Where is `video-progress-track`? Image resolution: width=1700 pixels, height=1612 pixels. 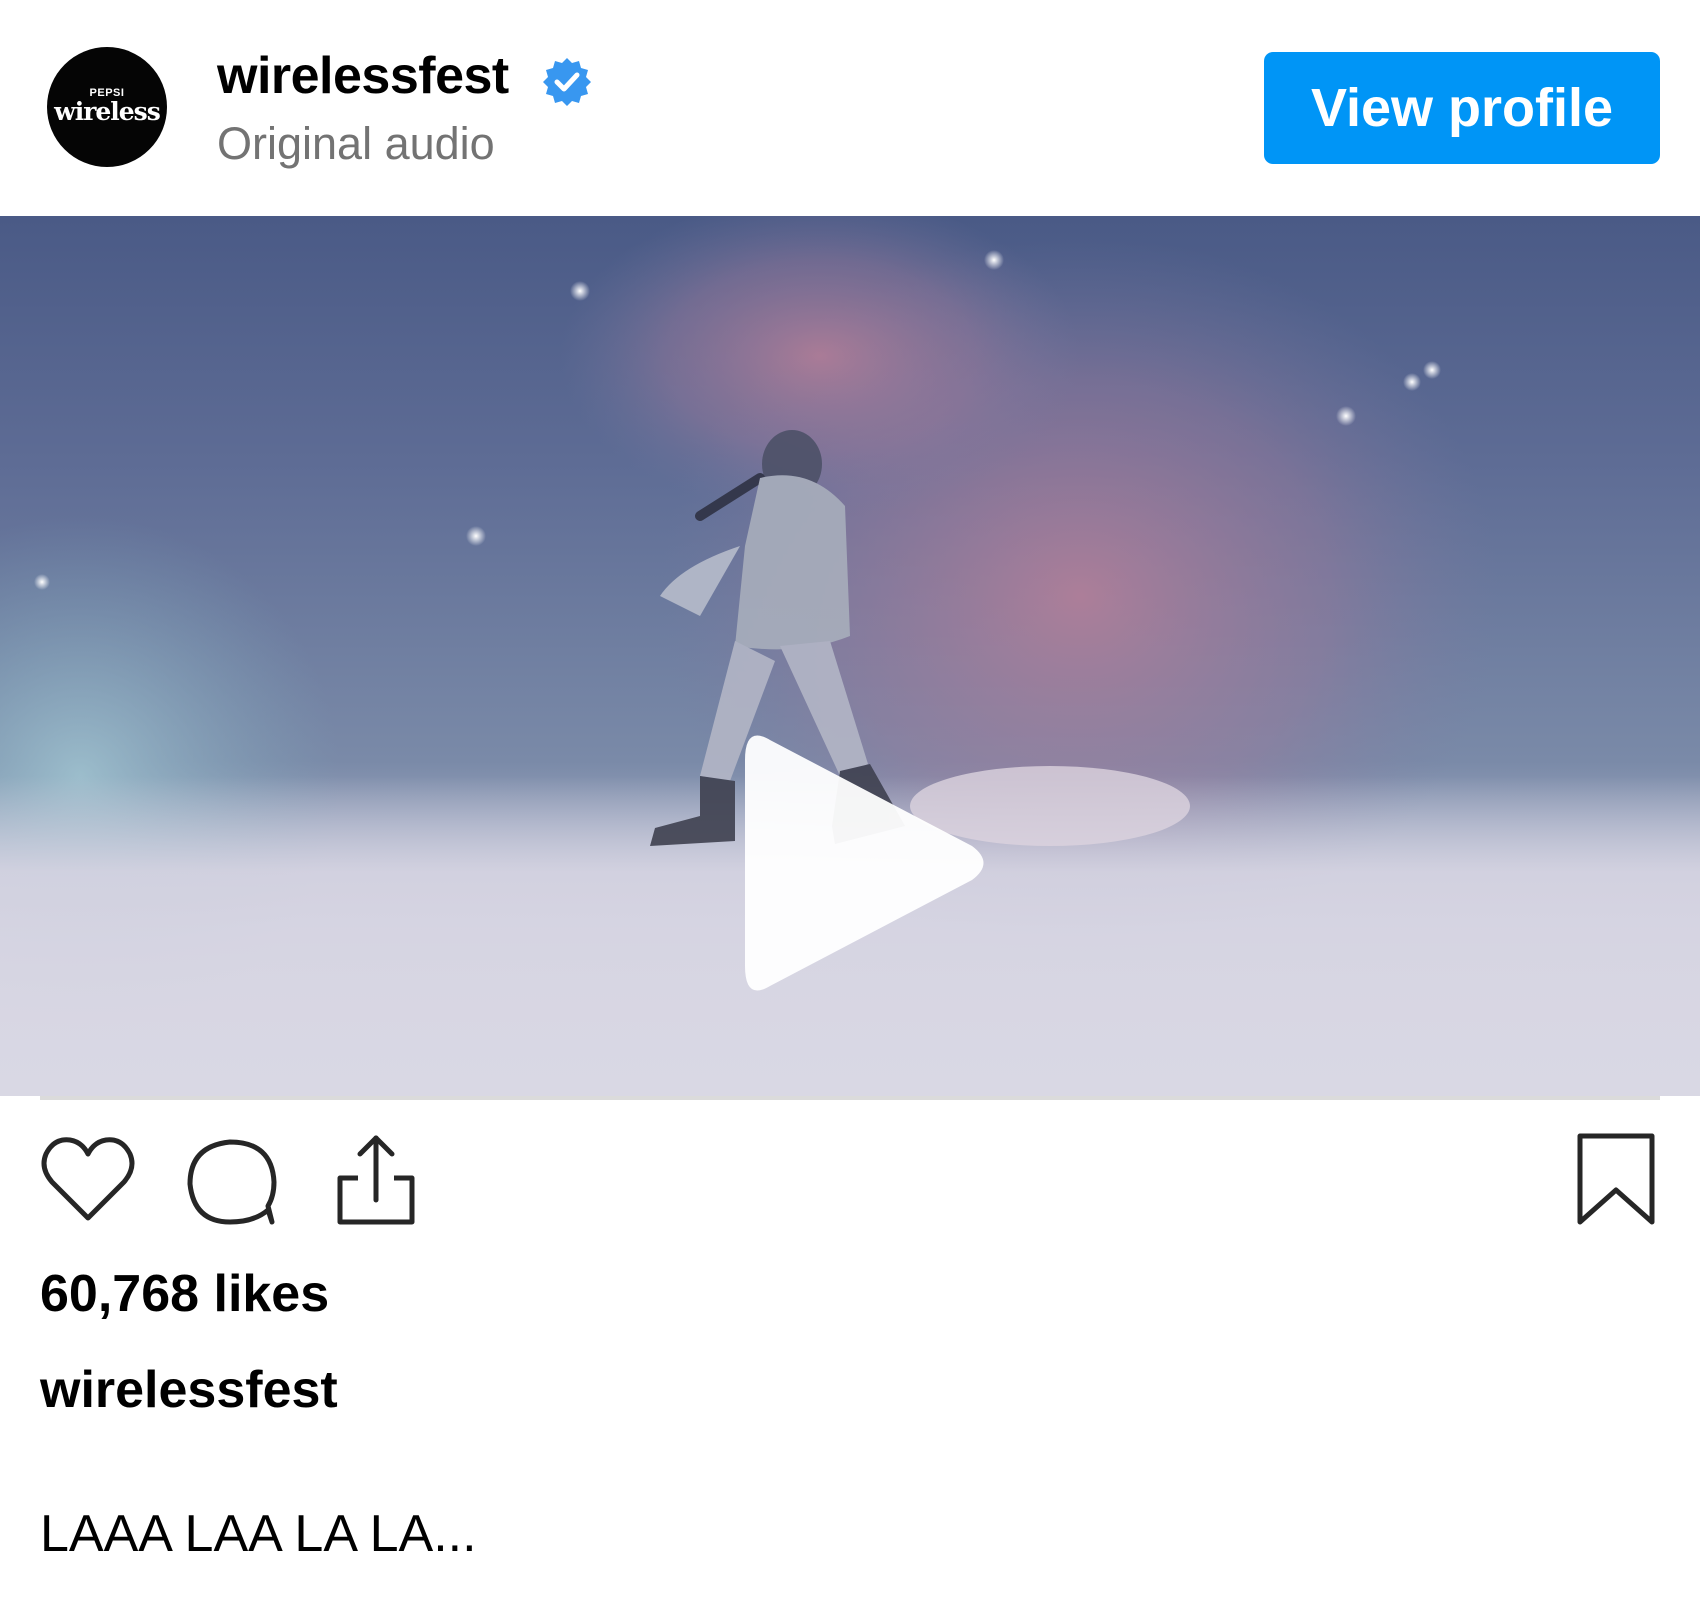 video-progress-track is located at coordinates (850, 1098).